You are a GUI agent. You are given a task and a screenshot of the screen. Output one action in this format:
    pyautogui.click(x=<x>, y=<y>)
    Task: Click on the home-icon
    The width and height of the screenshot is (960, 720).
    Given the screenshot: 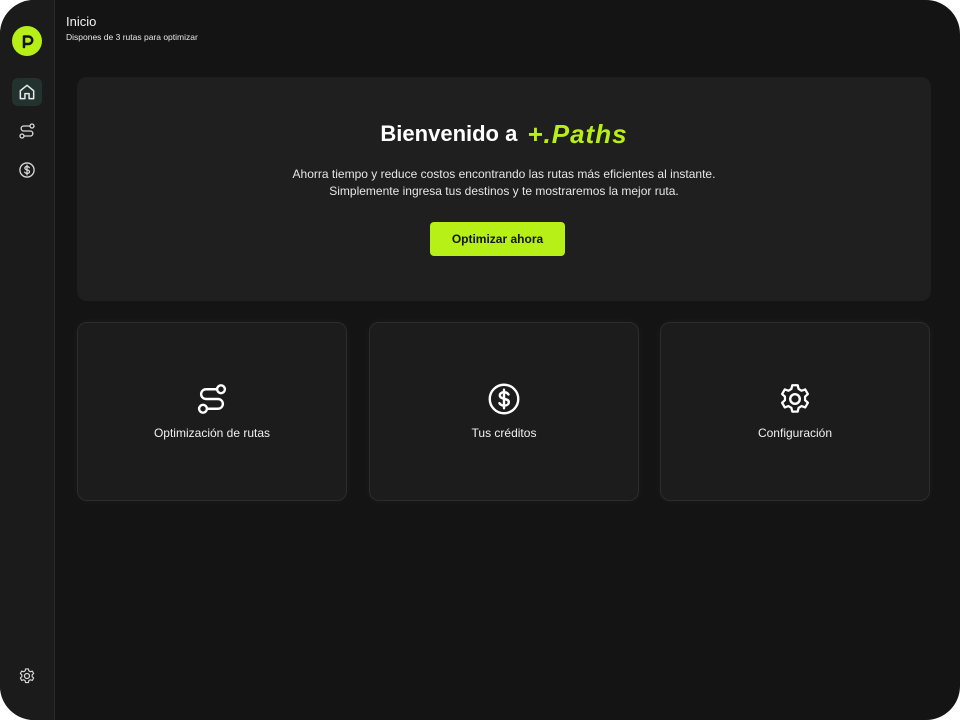 What is the action you would take?
    pyautogui.click(x=27, y=92)
    